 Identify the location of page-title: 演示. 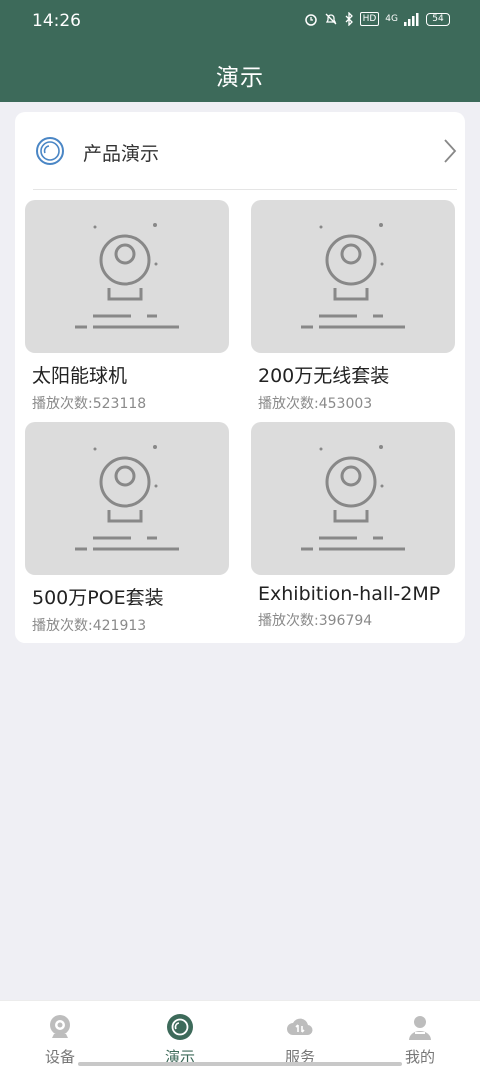
(240, 78).